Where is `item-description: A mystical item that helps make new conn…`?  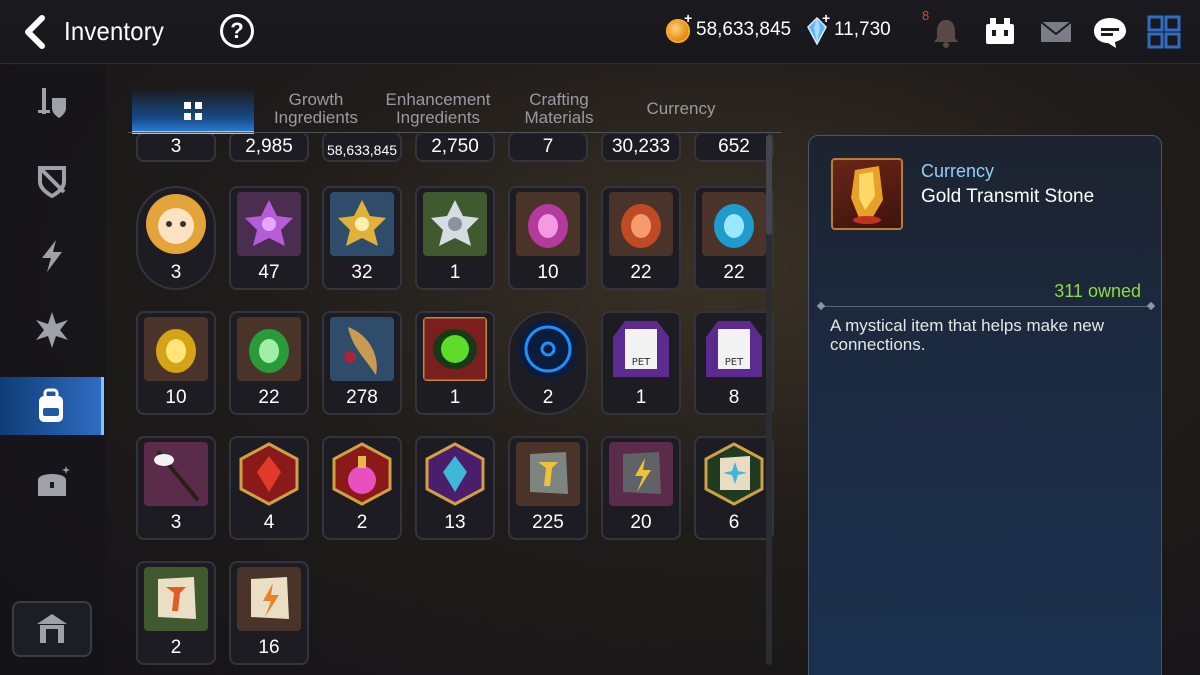 item-description: A mystical item that helps make new conn… is located at coordinates (967, 335).